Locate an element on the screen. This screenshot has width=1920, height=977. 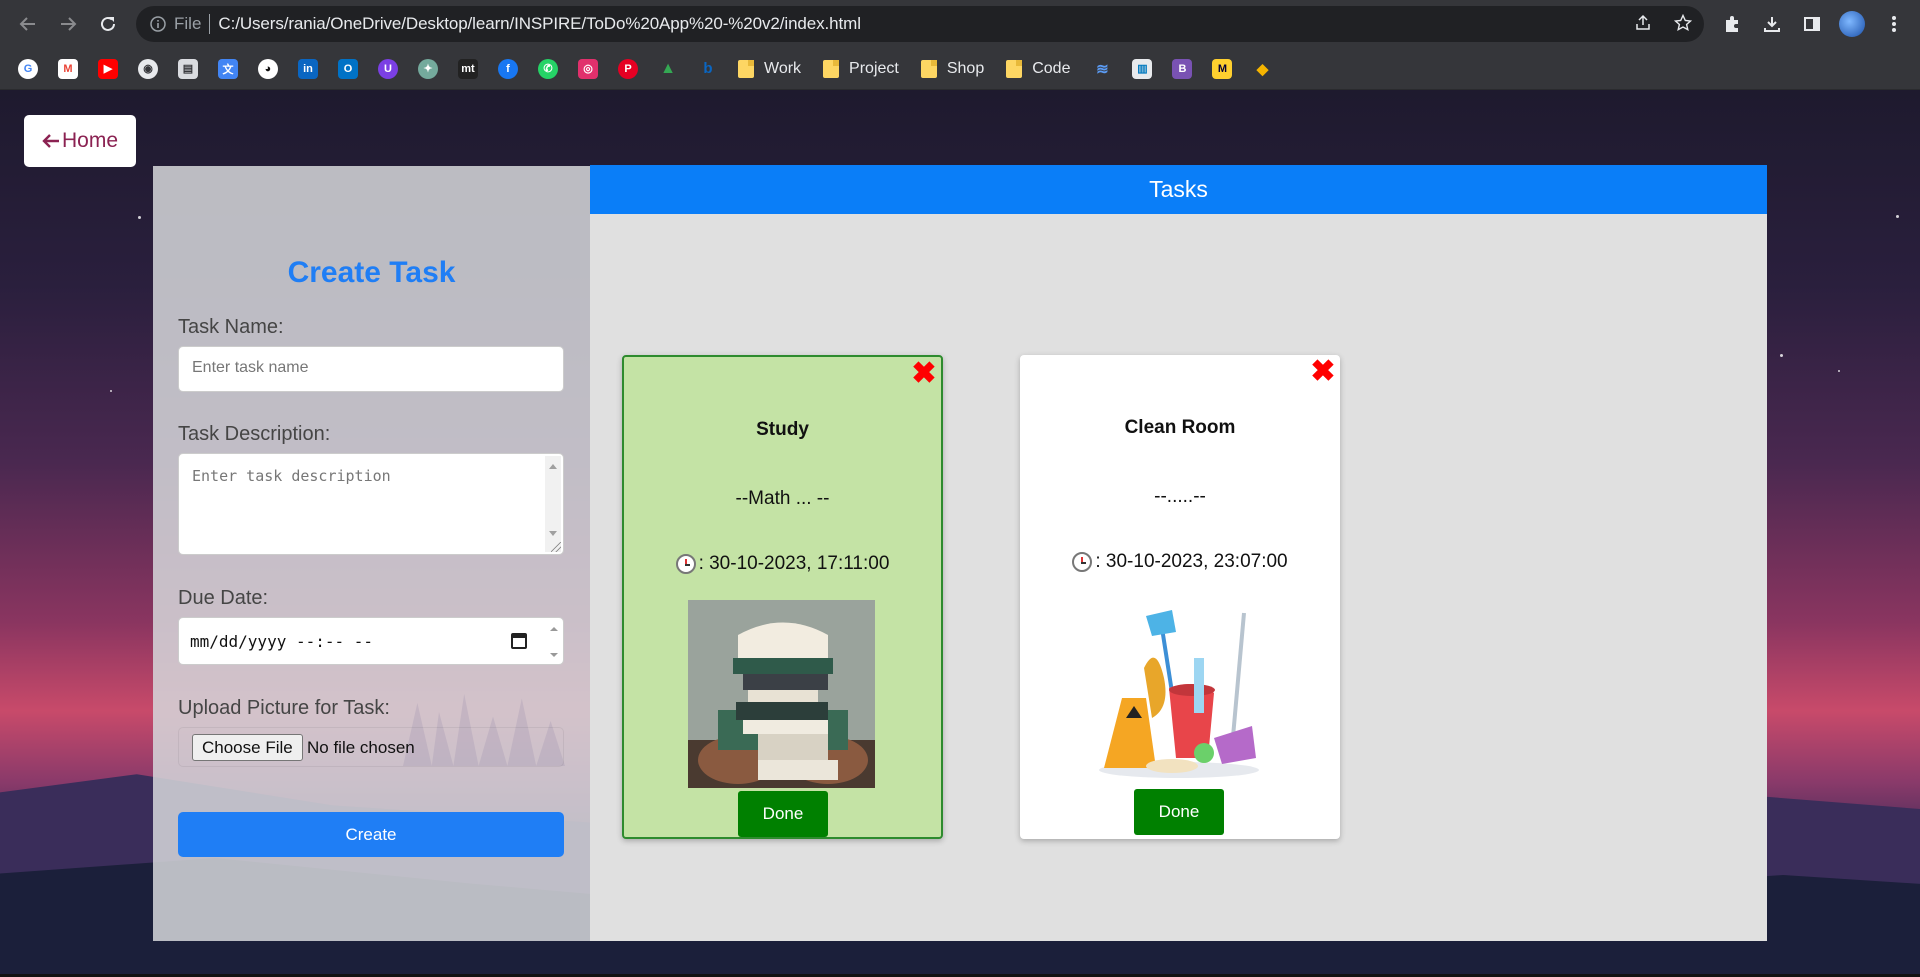
linkedin-bookmark-icon: in is located at coordinates (308, 68).